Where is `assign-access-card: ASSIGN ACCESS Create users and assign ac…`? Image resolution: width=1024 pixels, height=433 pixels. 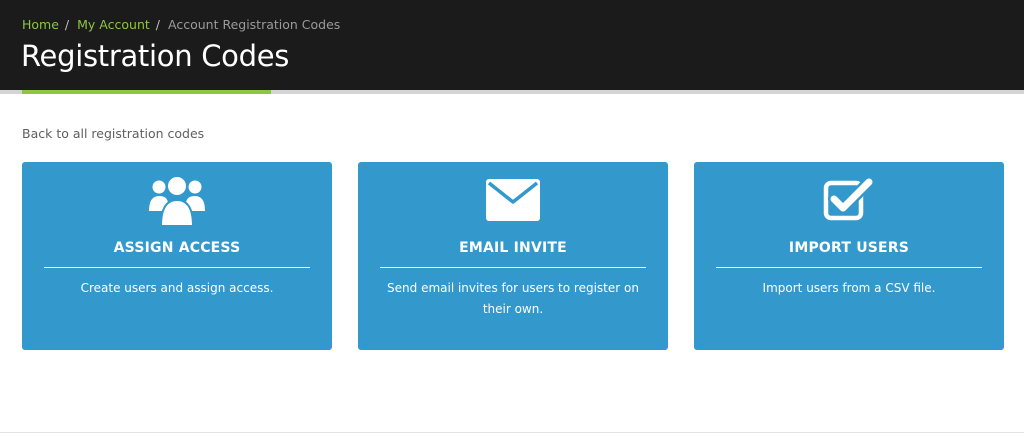 assign-access-card: ASSIGN ACCESS Create users and assign ac… is located at coordinates (177, 256).